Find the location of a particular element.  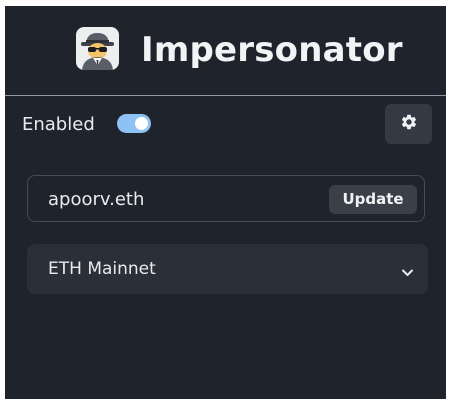

address-input is located at coordinates (183, 199).